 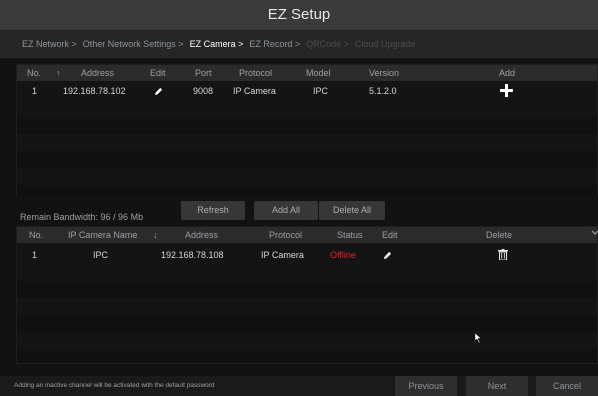 I want to click on window-title: EZ Setup, so click(x=299, y=15).